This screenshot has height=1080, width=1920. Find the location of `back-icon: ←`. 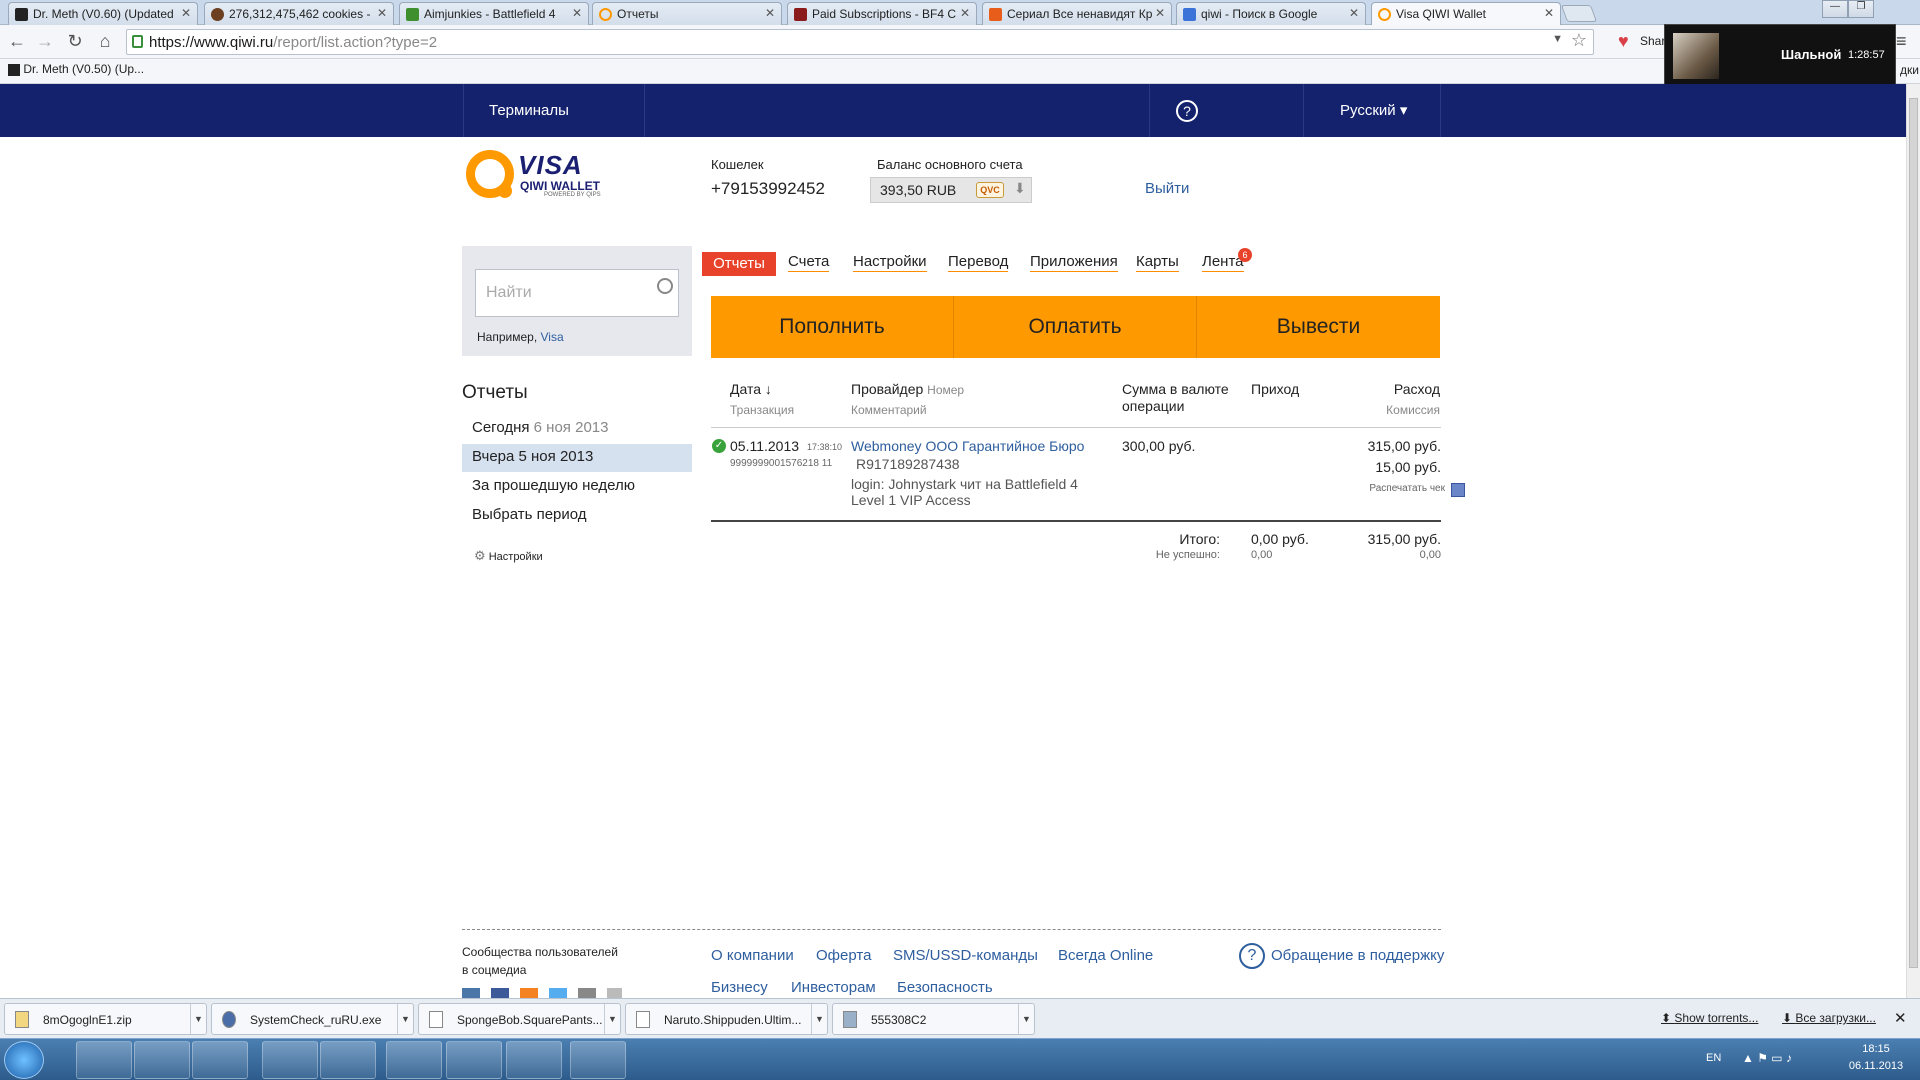

back-icon: ← is located at coordinates (17, 41).